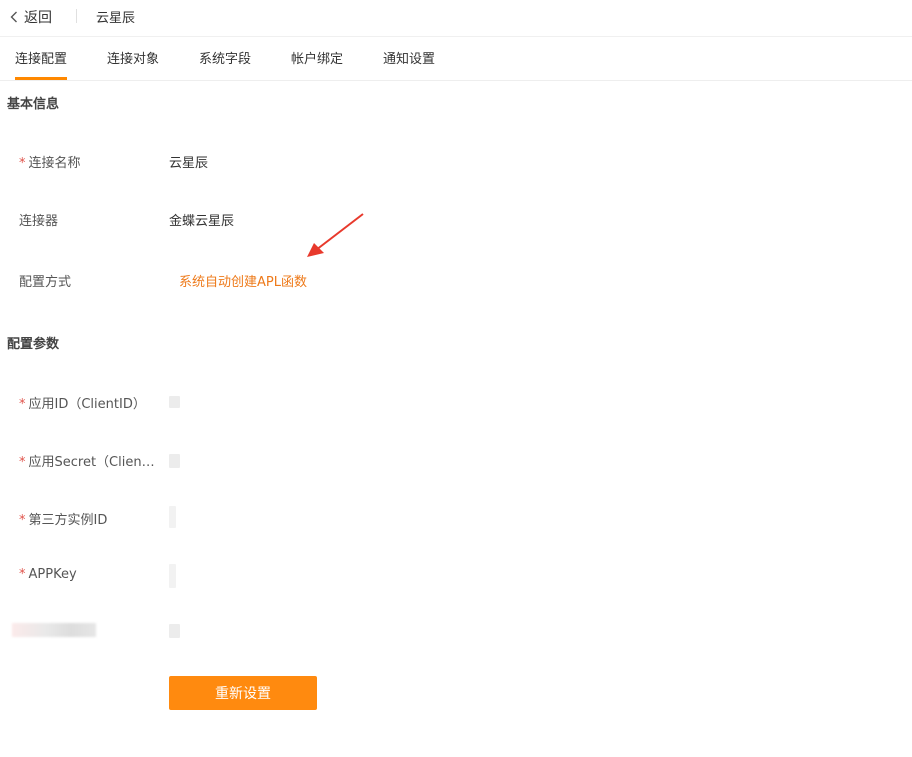 The height and width of the screenshot is (757, 912). I want to click on client-id-value-masked, so click(174, 402).